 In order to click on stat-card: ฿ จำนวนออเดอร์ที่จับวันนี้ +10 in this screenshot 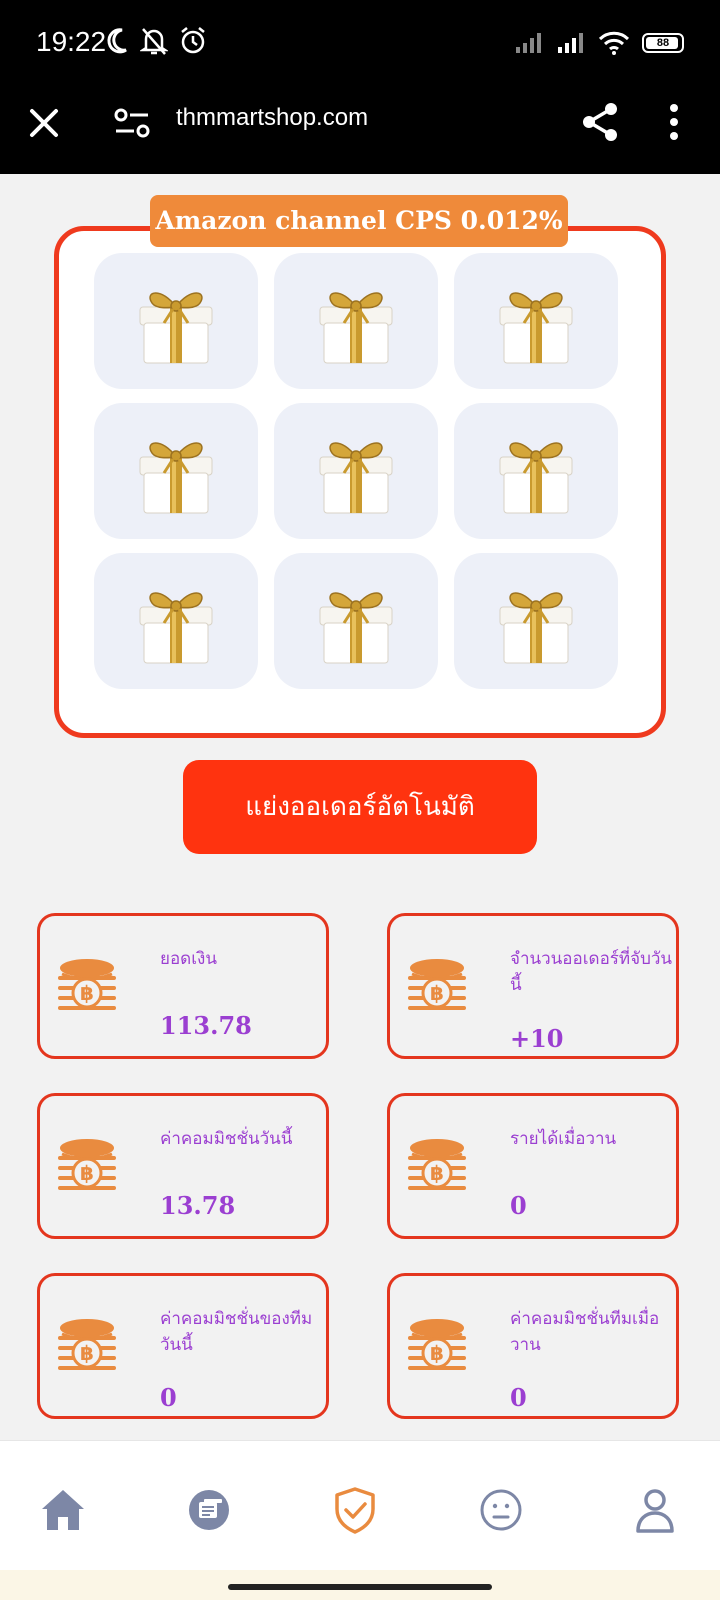, I will do `click(533, 986)`.